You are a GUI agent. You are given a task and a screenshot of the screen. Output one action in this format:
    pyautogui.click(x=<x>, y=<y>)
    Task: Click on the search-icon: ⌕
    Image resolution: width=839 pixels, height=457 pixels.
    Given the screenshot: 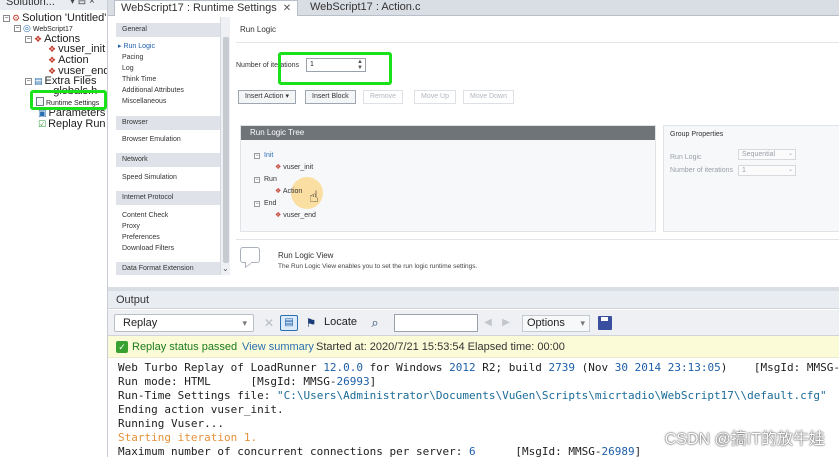 What is the action you would take?
    pyautogui.click(x=375, y=323)
    